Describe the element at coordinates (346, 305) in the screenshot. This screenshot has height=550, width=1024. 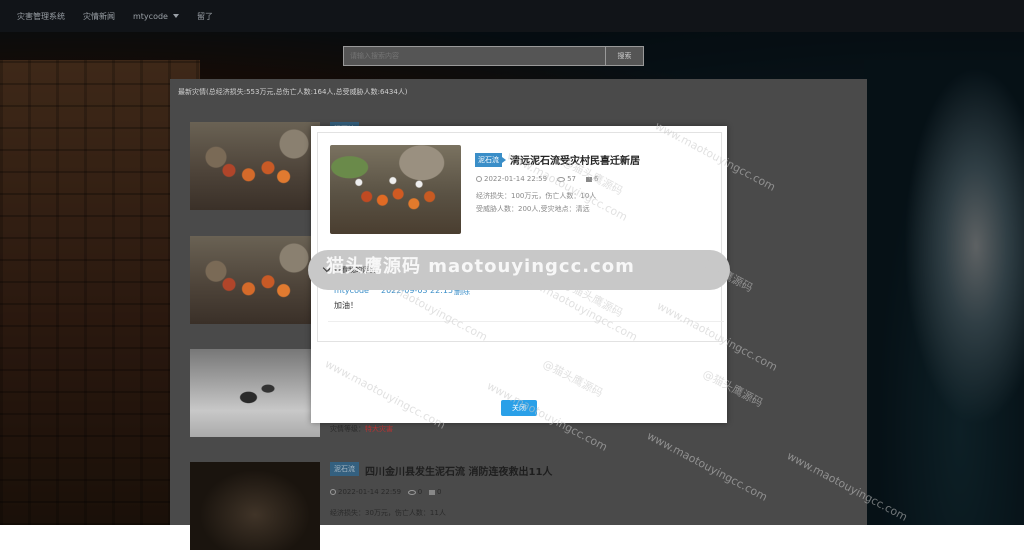
I see `comment-text: 加油！` at that location.